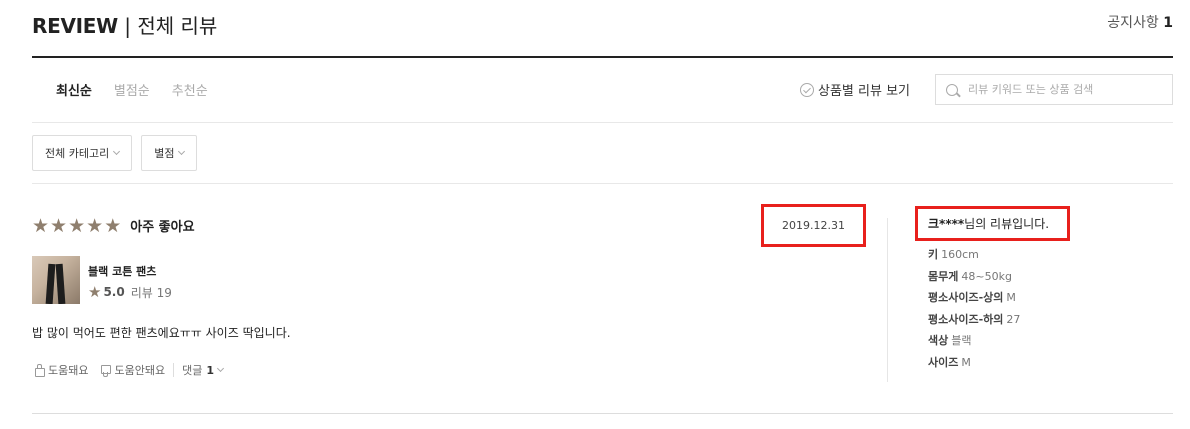 This screenshot has height=429, width=1190. I want to click on check-circle-icon, so click(807, 89).